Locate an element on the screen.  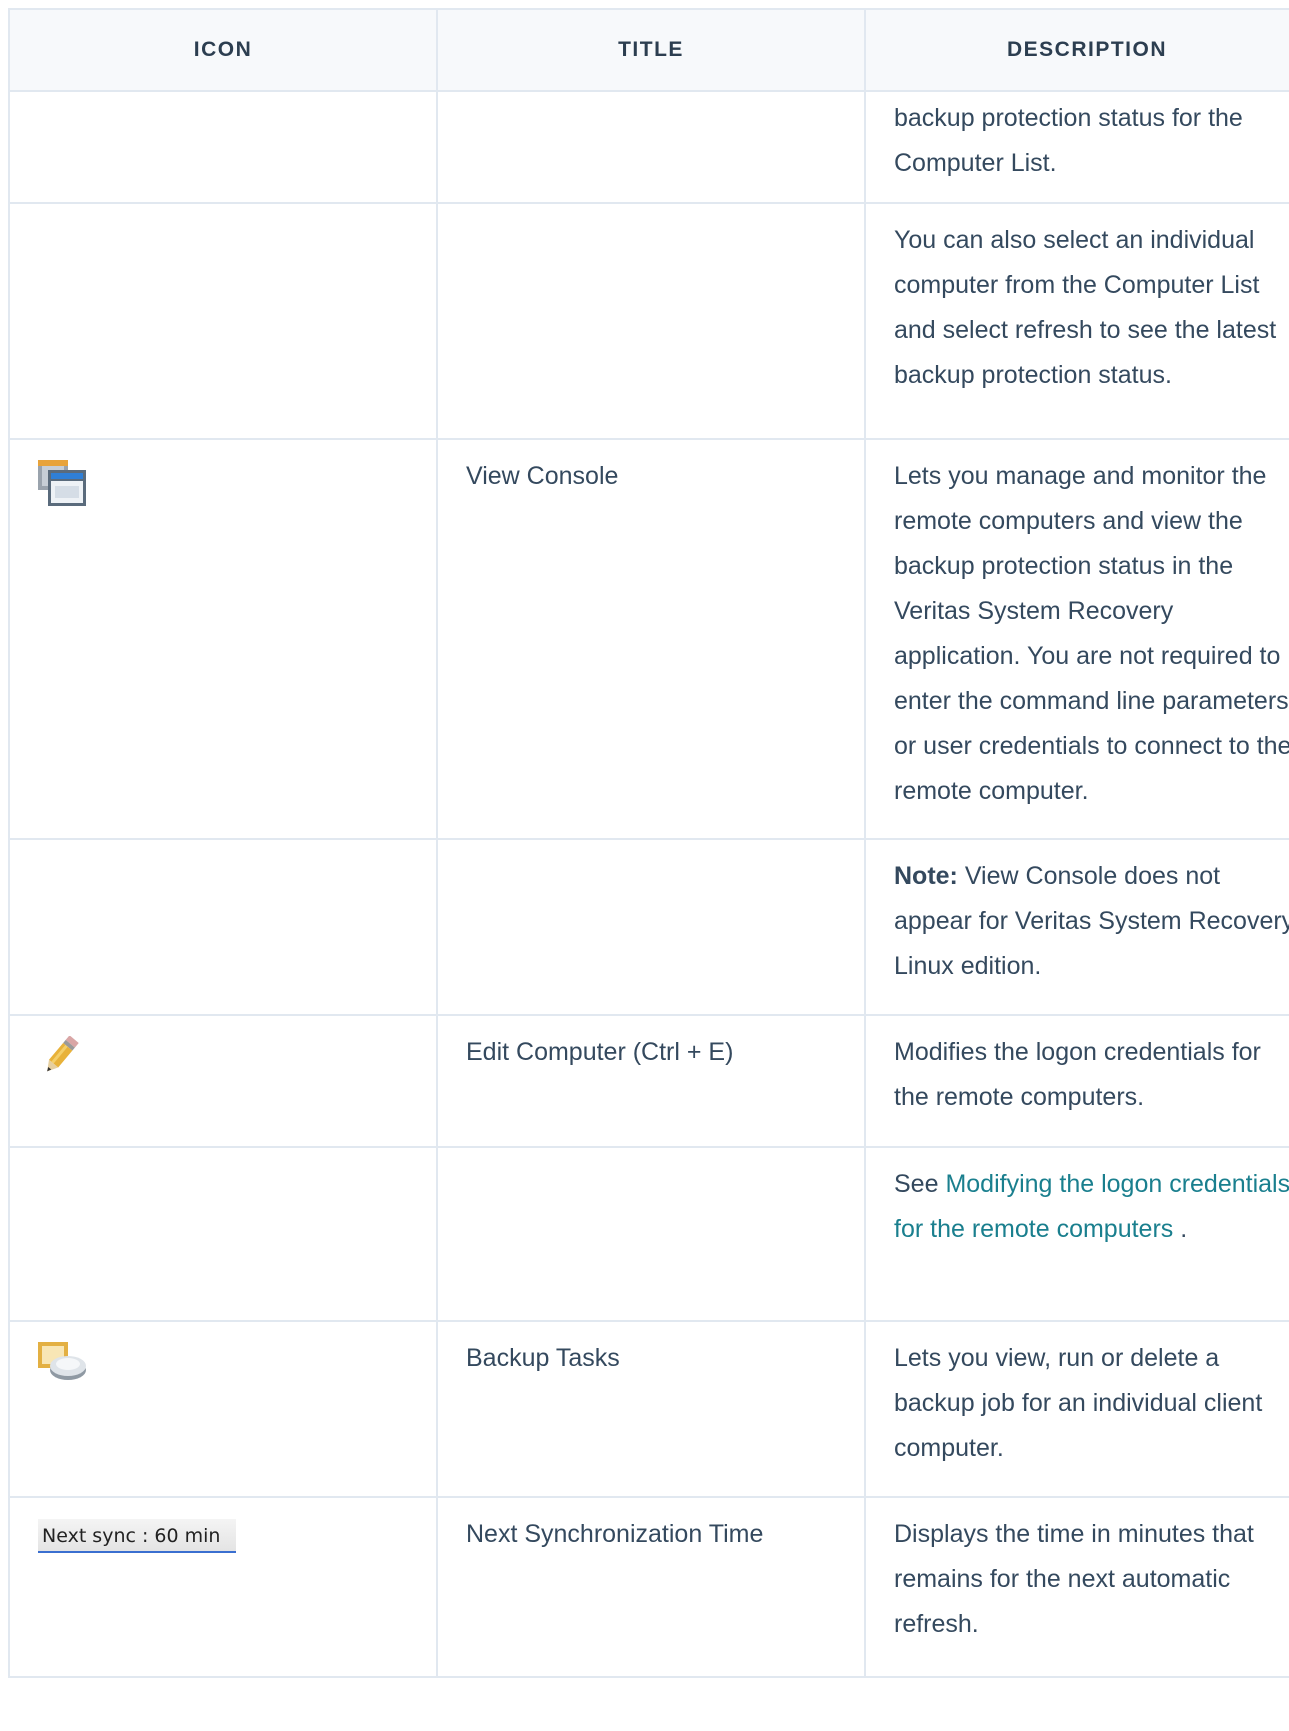
title-cell: Backup Tasks is located at coordinates (651, 1409).